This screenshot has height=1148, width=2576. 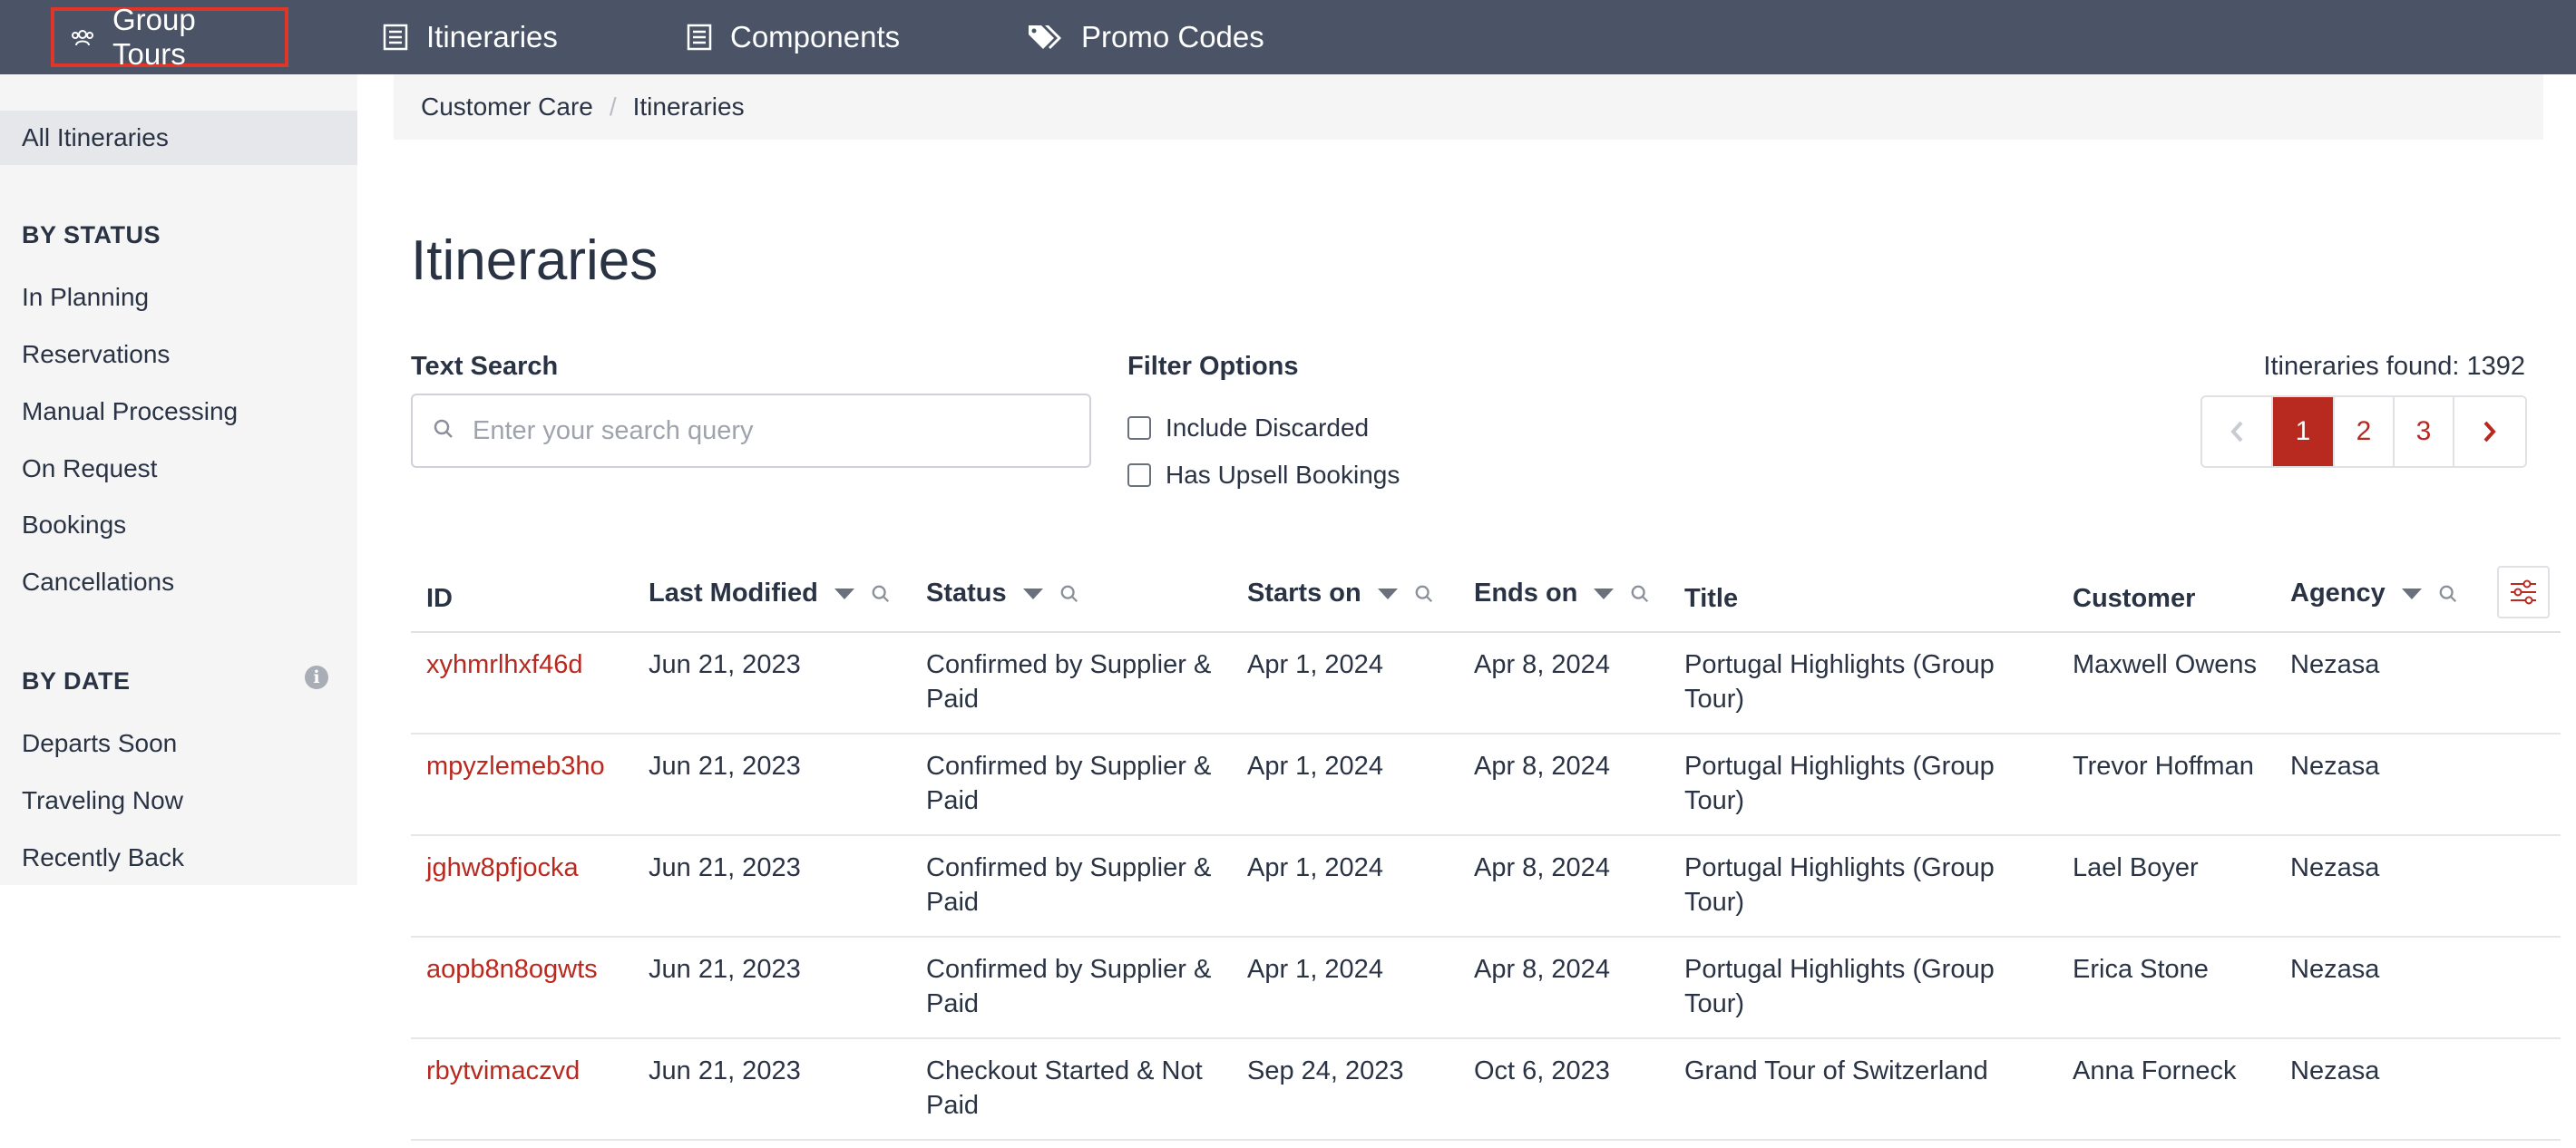 What do you see at coordinates (1002, 593) in the screenshot?
I see `column-header-status: Status` at bounding box center [1002, 593].